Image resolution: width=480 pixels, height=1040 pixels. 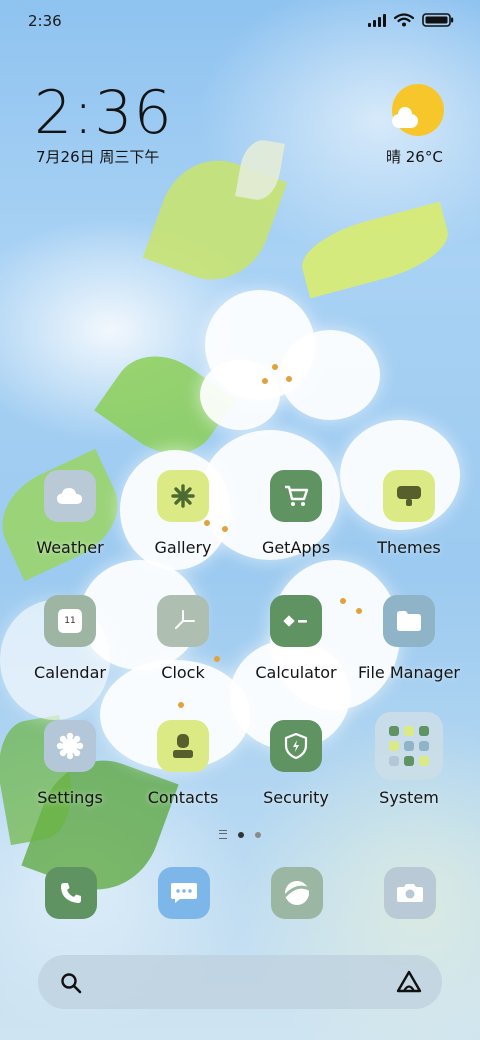 I want to click on assistant-icon, so click(x=409, y=982).